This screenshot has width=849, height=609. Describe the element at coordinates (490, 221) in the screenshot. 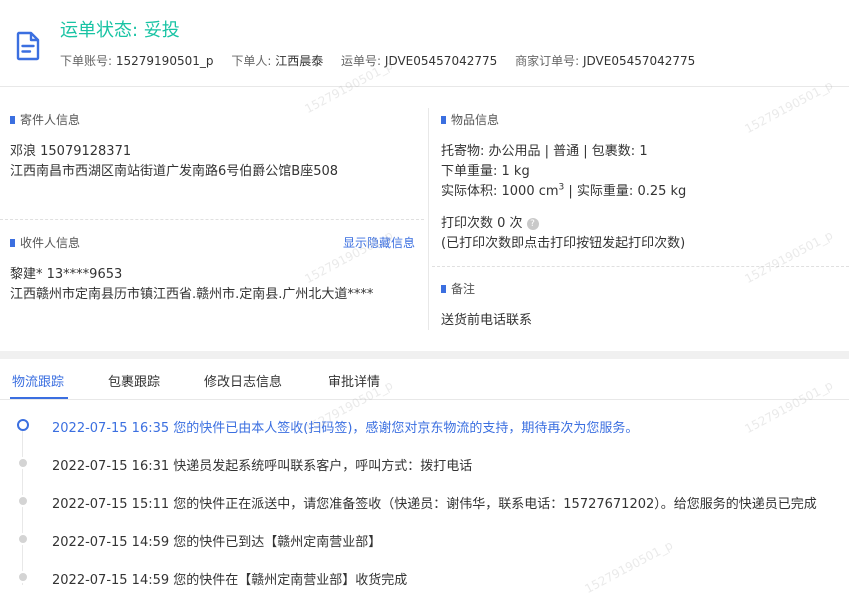

I see `print-count: 打印次数 0 次?` at that location.